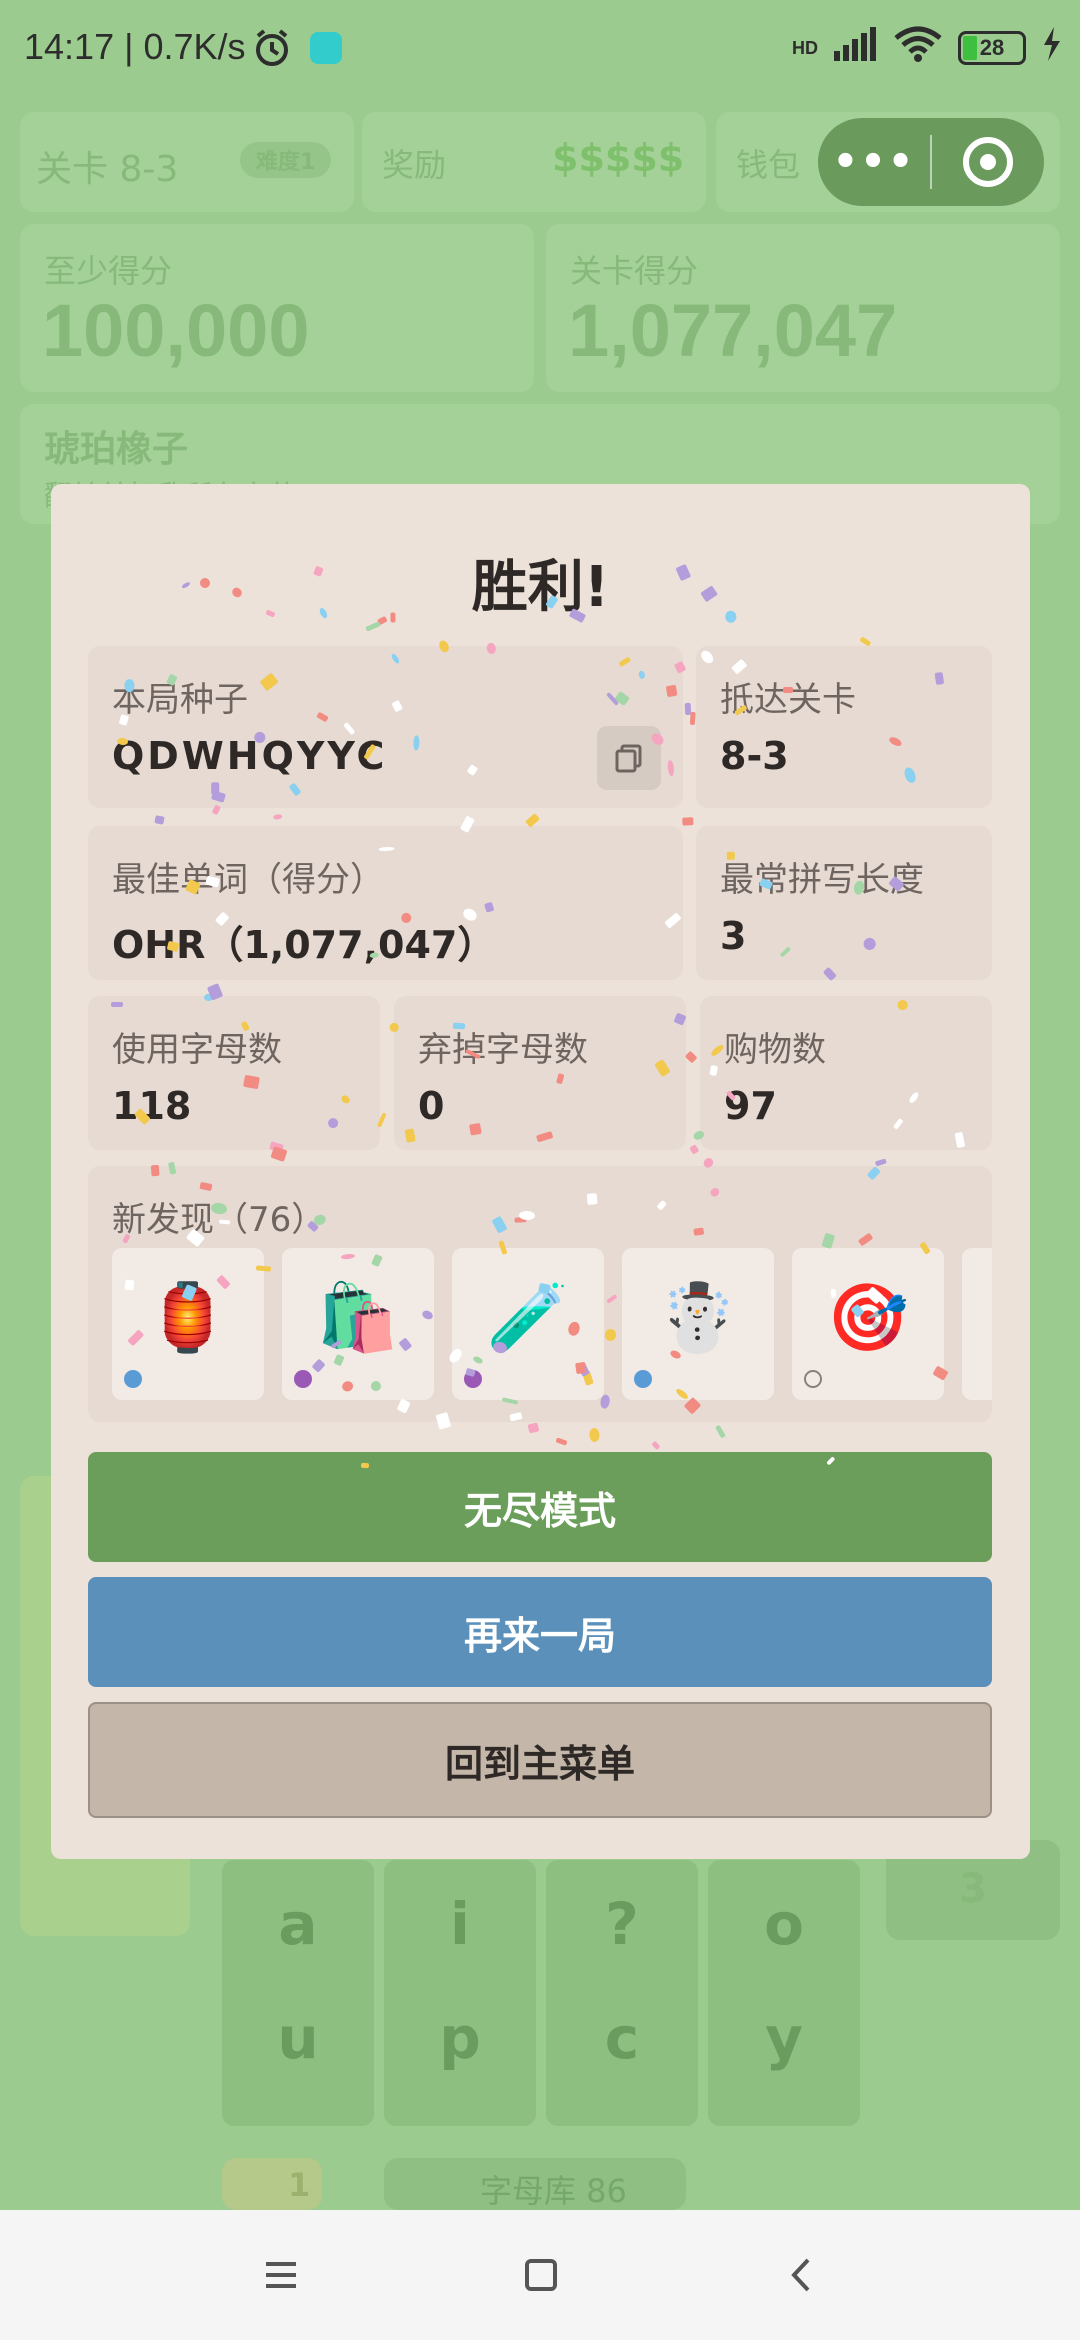  Describe the element at coordinates (503, 1050) in the screenshot. I see `letters-discarded-label: 弃掉字母数` at that location.